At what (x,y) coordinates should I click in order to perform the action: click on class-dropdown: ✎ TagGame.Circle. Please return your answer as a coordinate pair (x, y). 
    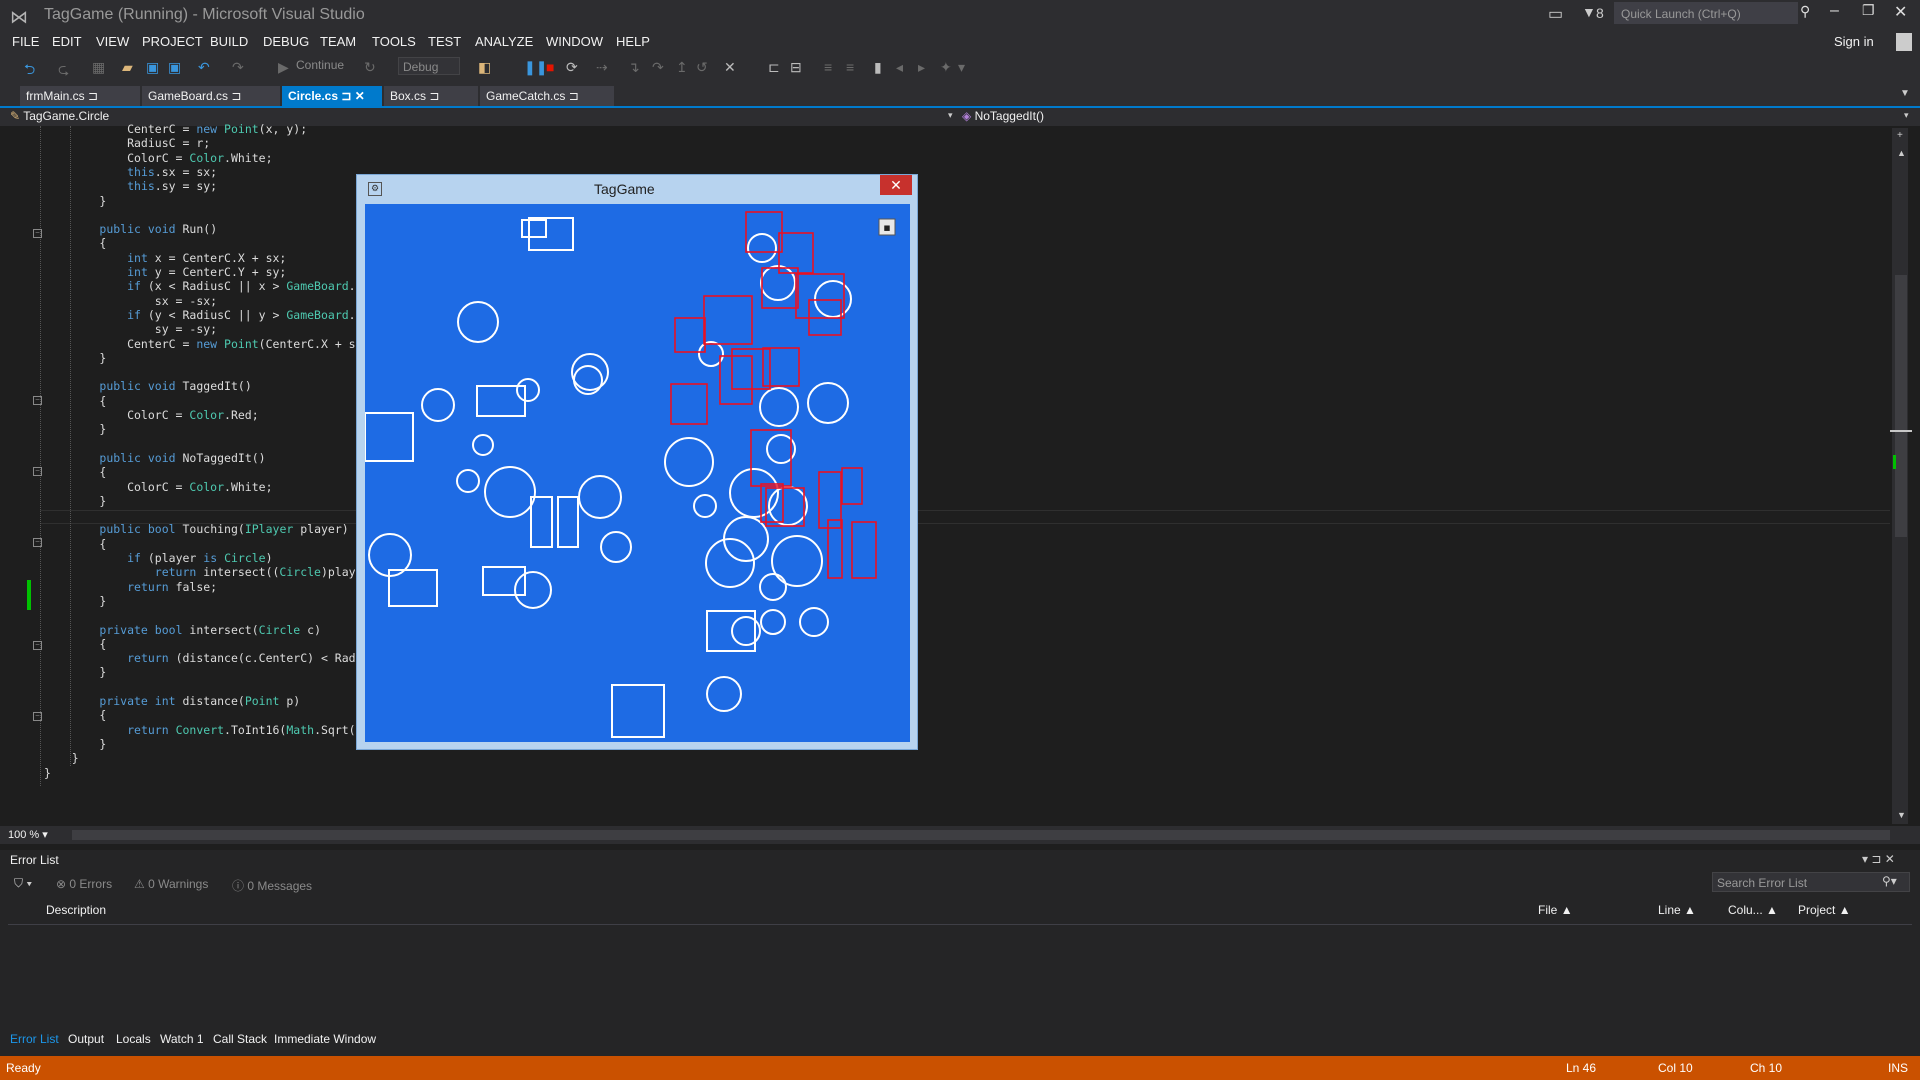
    Looking at the image, I should click on (59, 116).